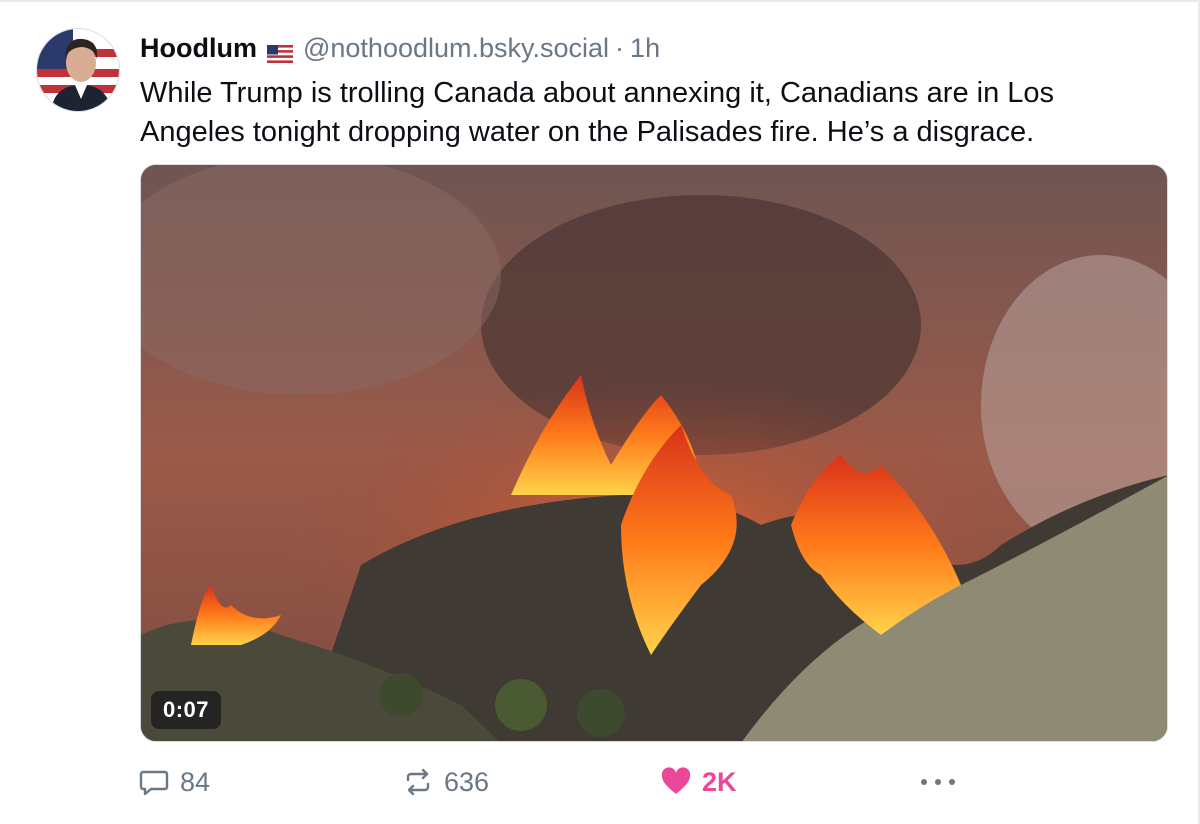 This screenshot has height=824, width=1200. I want to click on repost-button: 636, so click(445, 782).